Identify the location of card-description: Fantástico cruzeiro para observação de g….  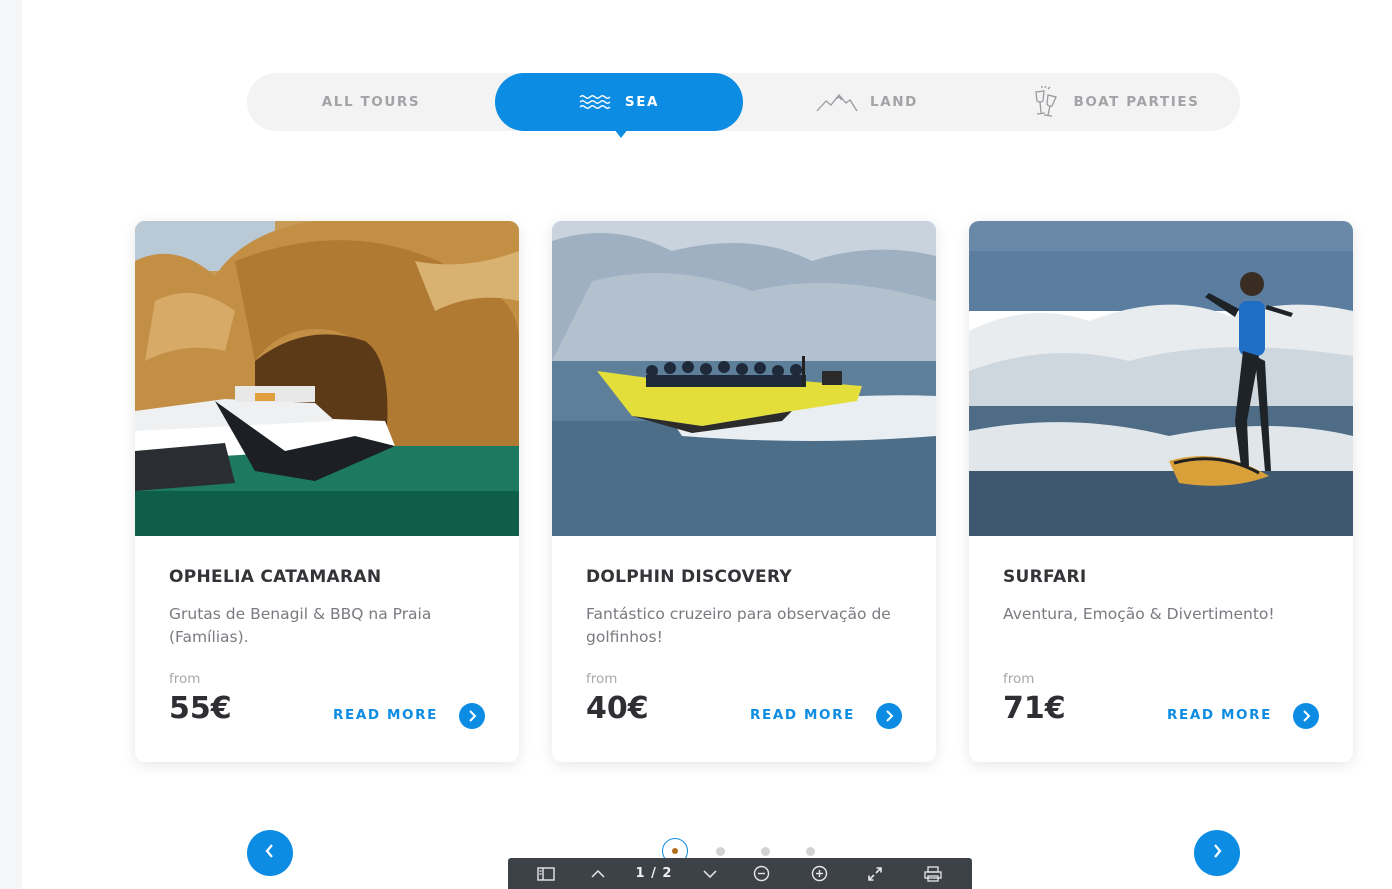
(738, 625).